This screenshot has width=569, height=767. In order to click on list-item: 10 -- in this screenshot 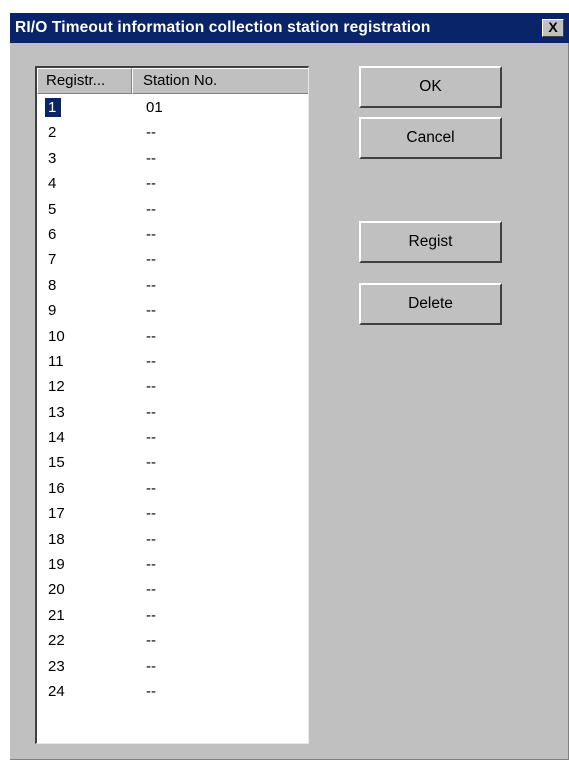, I will do `click(172, 336)`.